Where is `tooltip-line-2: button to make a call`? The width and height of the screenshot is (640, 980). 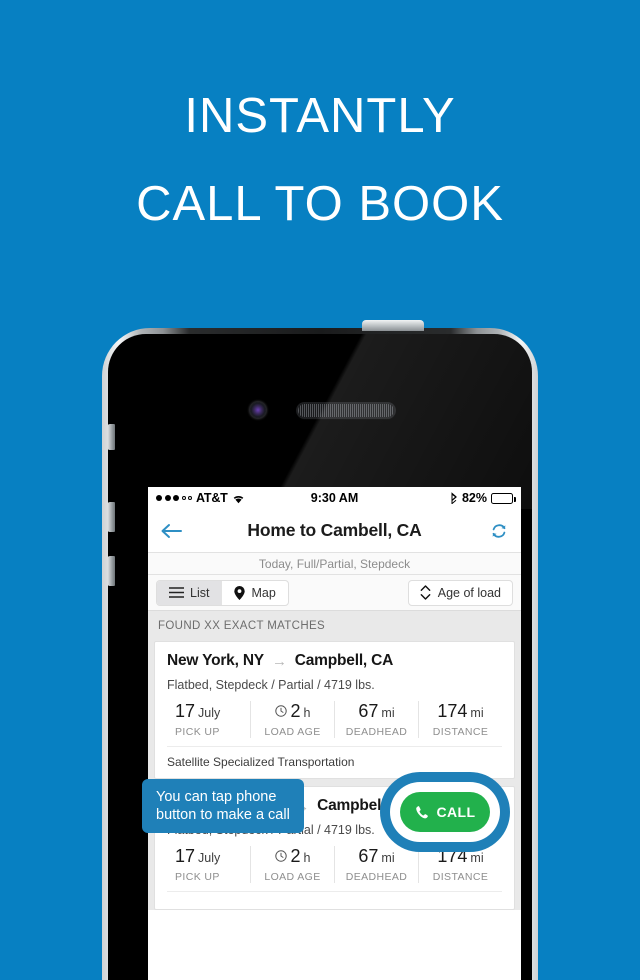
tooltip-line-2: button to make a call is located at coordinates (223, 815).